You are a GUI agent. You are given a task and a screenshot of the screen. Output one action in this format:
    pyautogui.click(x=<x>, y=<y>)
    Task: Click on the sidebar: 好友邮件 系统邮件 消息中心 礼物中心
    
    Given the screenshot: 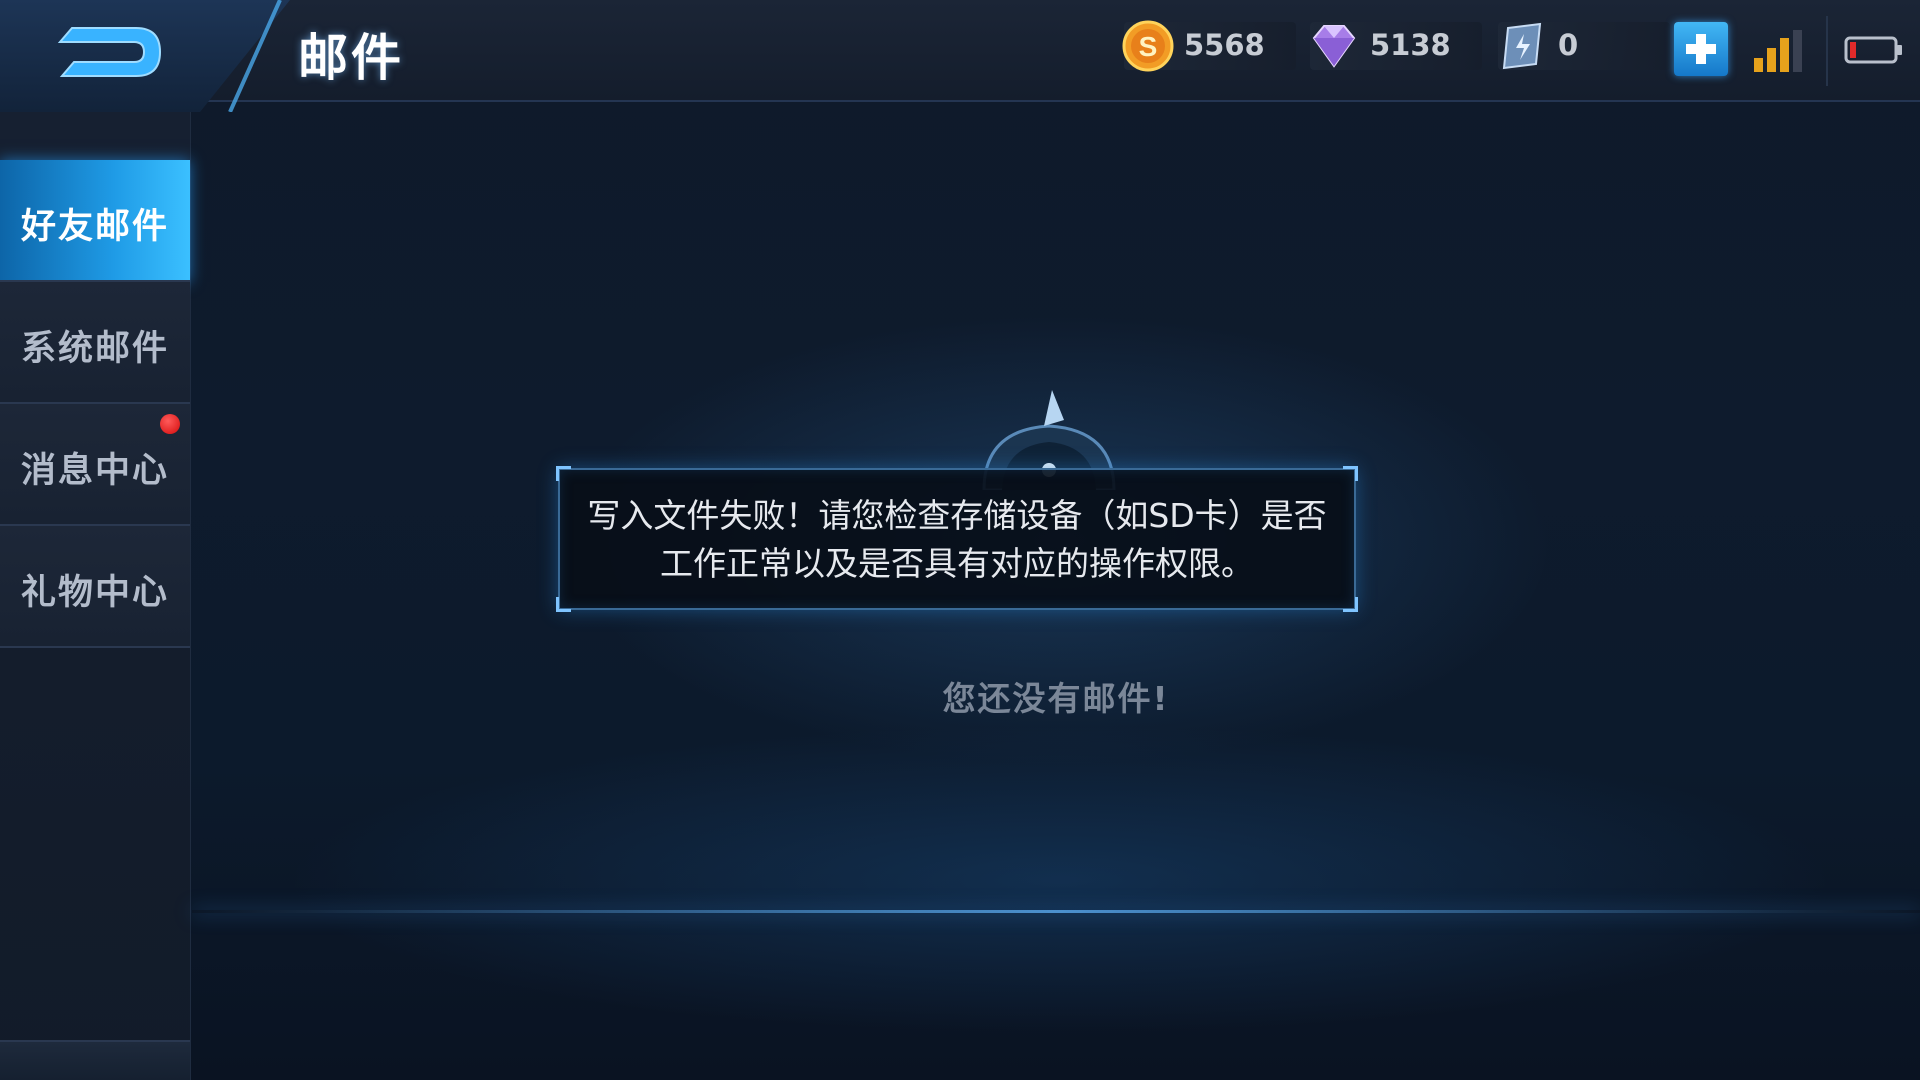 What is the action you would take?
    pyautogui.click(x=95, y=596)
    